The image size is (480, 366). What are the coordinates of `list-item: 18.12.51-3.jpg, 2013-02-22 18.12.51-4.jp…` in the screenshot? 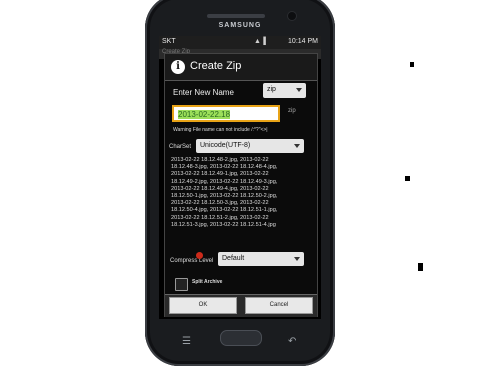 It's located at (223, 224).